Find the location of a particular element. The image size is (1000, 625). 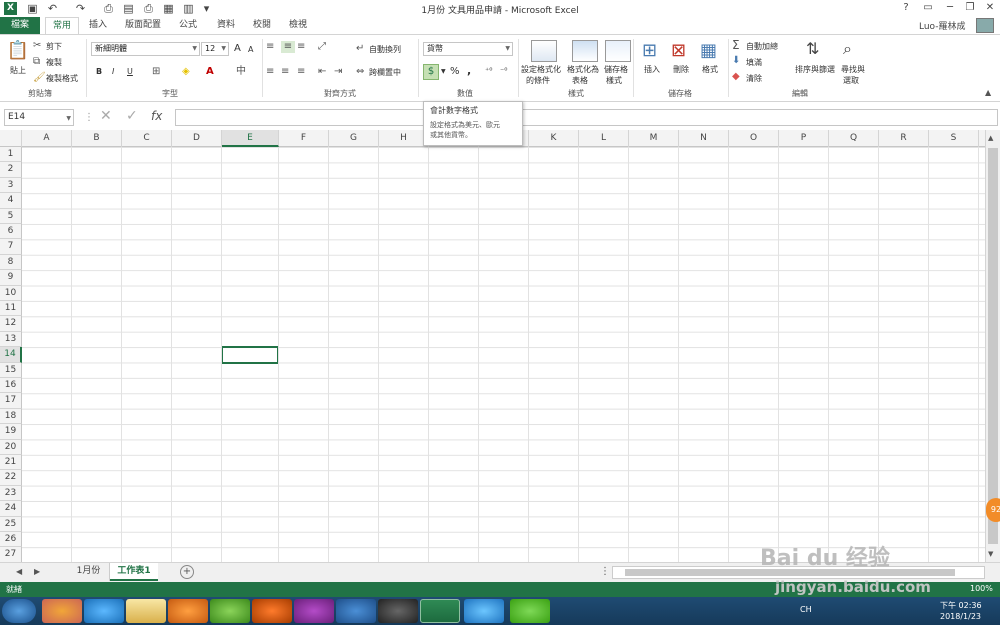

row-header-7: 7 is located at coordinates (11, 247).